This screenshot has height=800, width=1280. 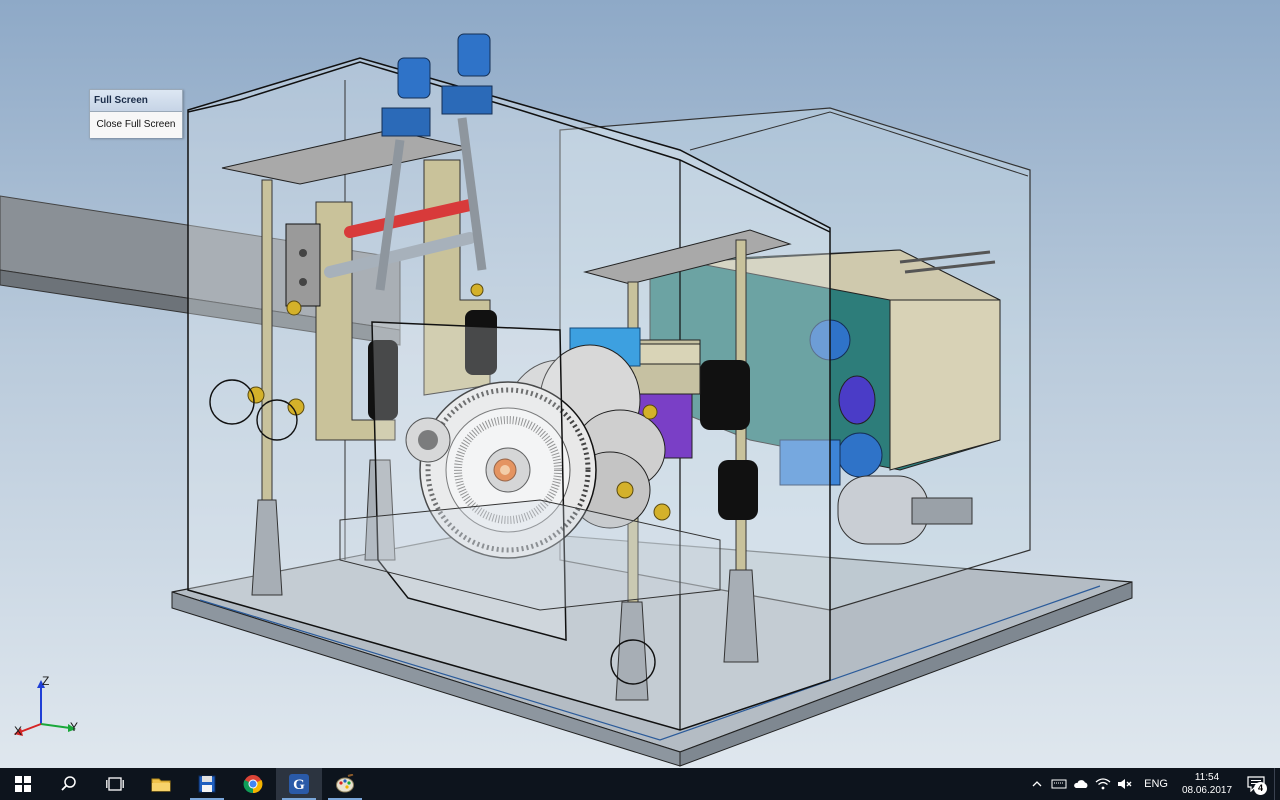 I want to click on network-button, so click(x=1103, y=784).